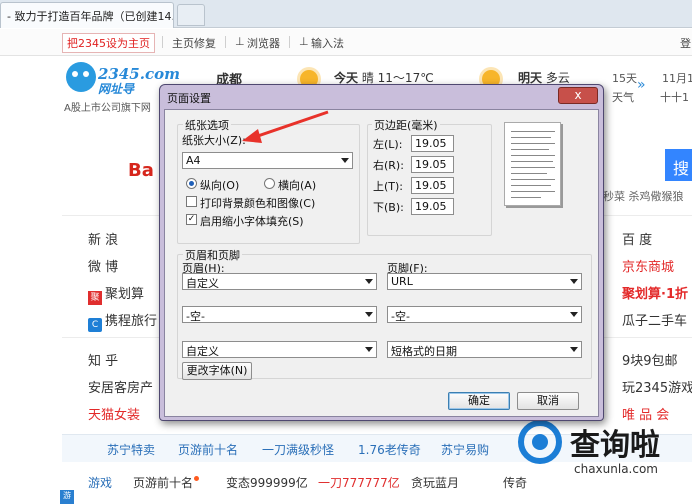 Image resolution: width=692 pixels, height=504 pixels. I want to click on search-button: 搜, so click(678, 165).